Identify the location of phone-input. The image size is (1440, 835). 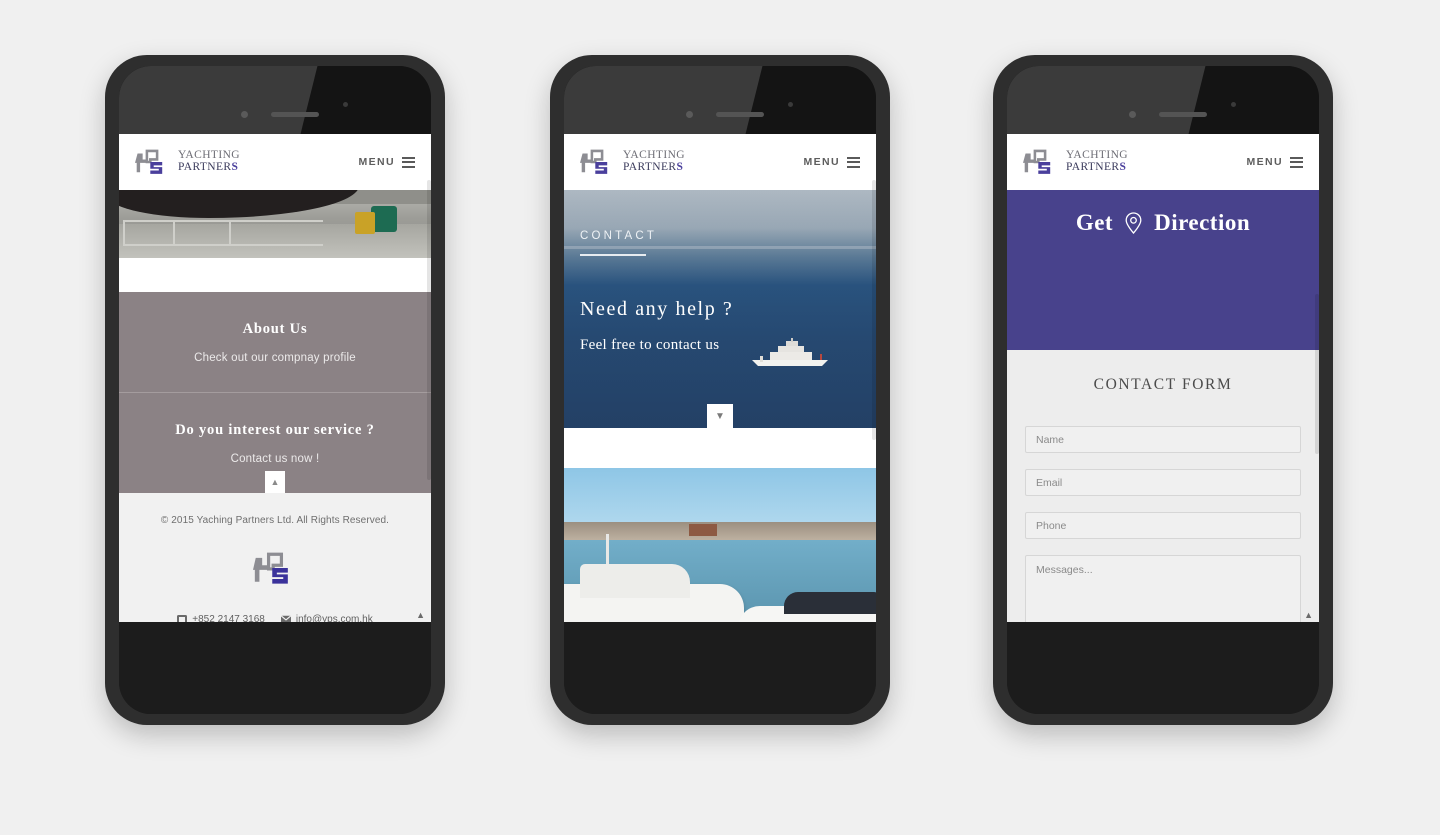
(1163, 525).